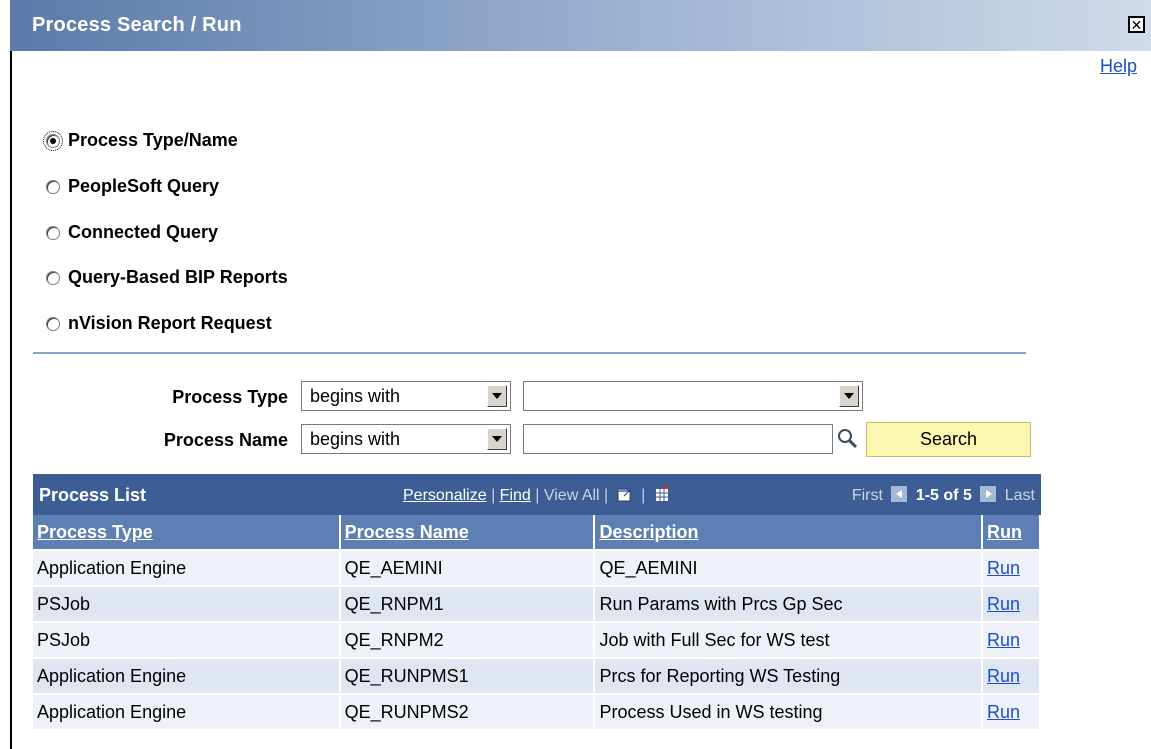  I want to click on column-header-process-type: Process Type, so click(187, 533).